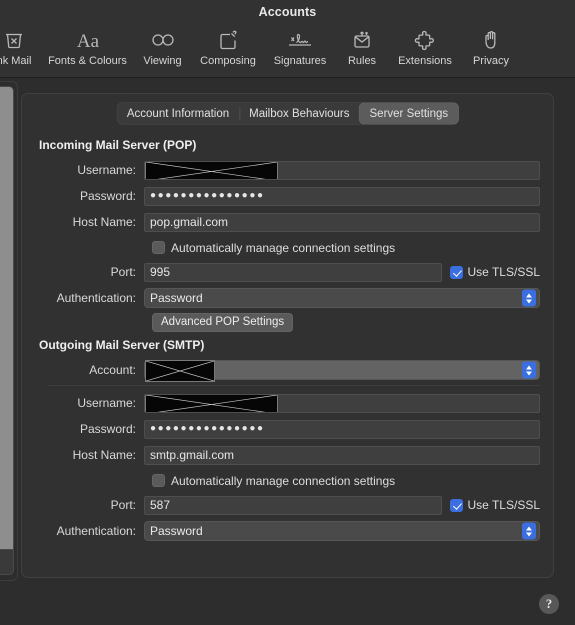  Describe the element at coordinates (189, 222) in the screenshot. I see `incoming-host-value: pop.gmail.com` at that location.